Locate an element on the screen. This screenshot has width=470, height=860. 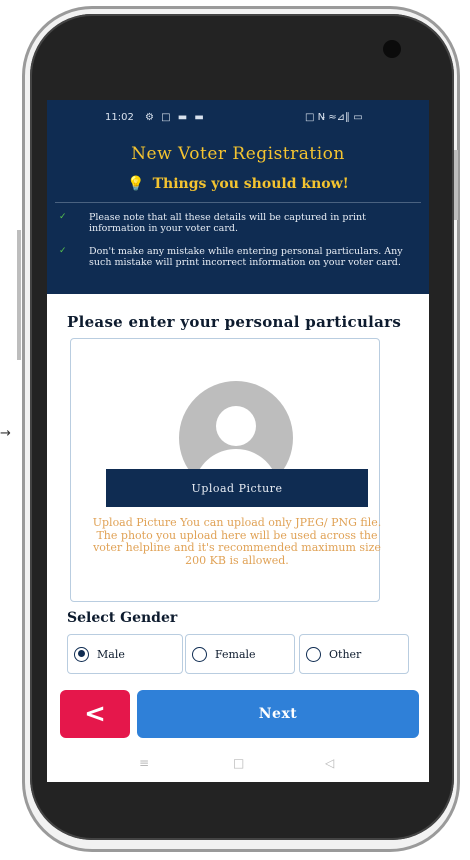
gender-option-male: Male is located at coordinates (125, 654).